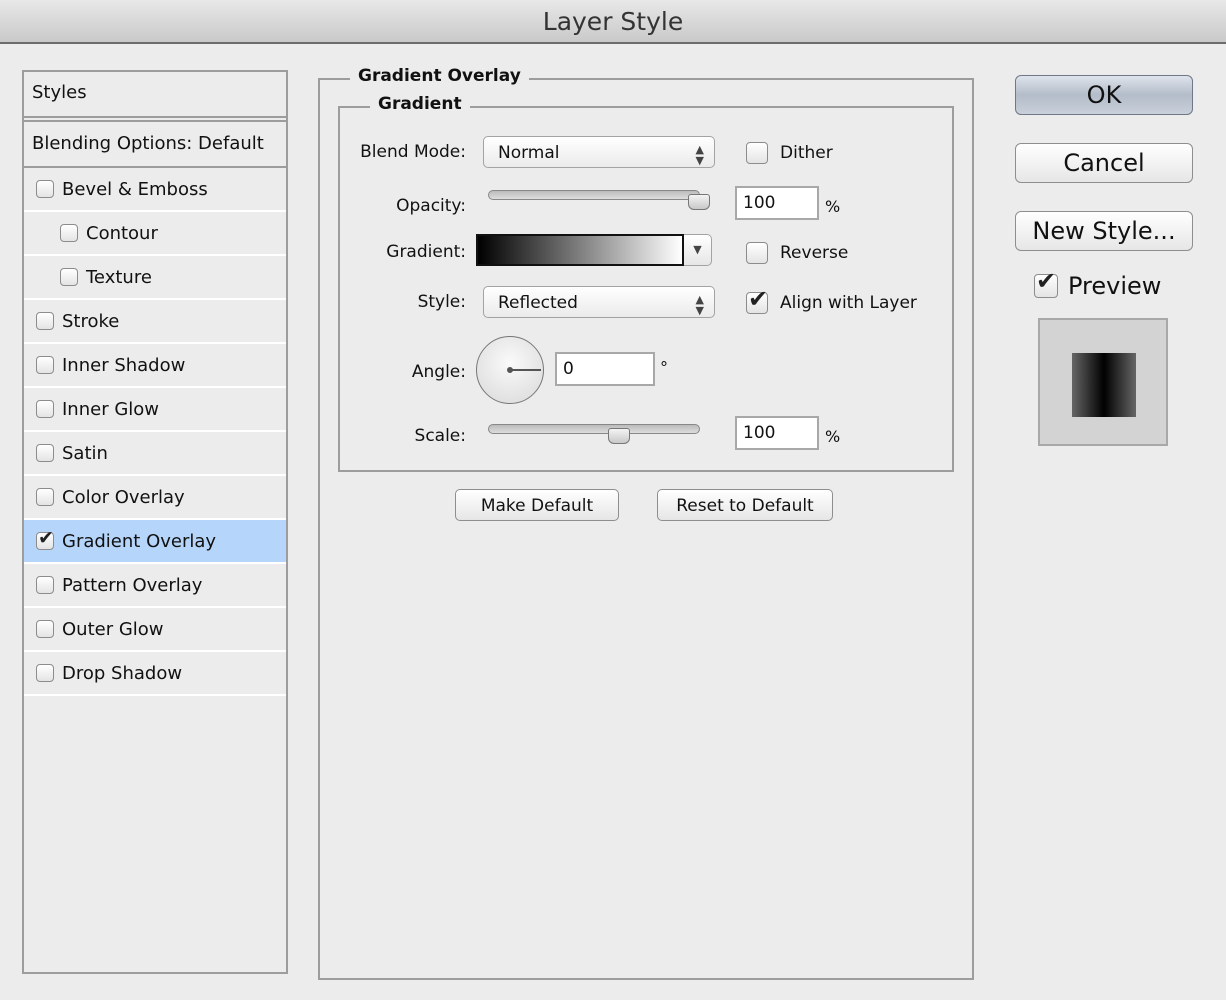  What do you see at coordinates (113, 629) in the screenshot?
I see `style-item-label: Outer Glow` at bounding box center [113, 629].